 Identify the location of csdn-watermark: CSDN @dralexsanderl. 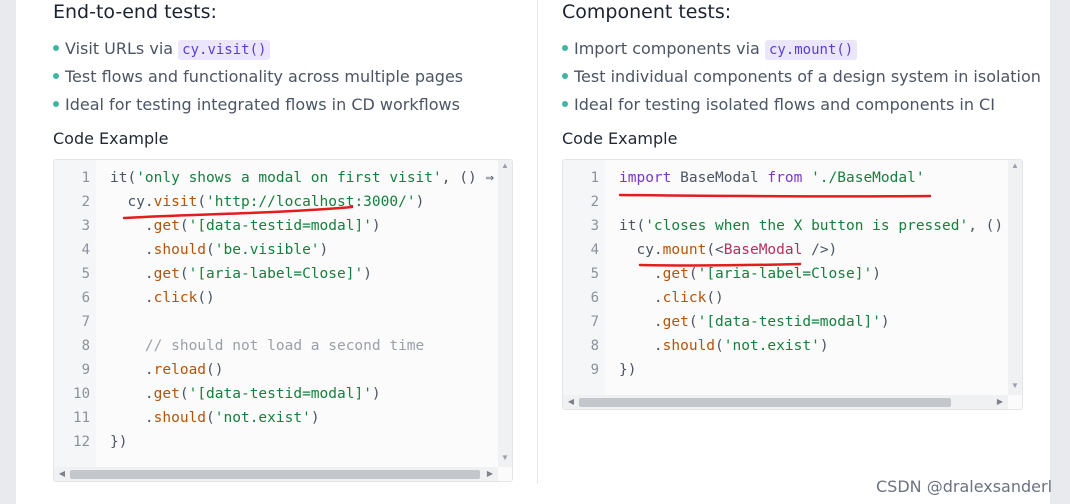
(964, 486).